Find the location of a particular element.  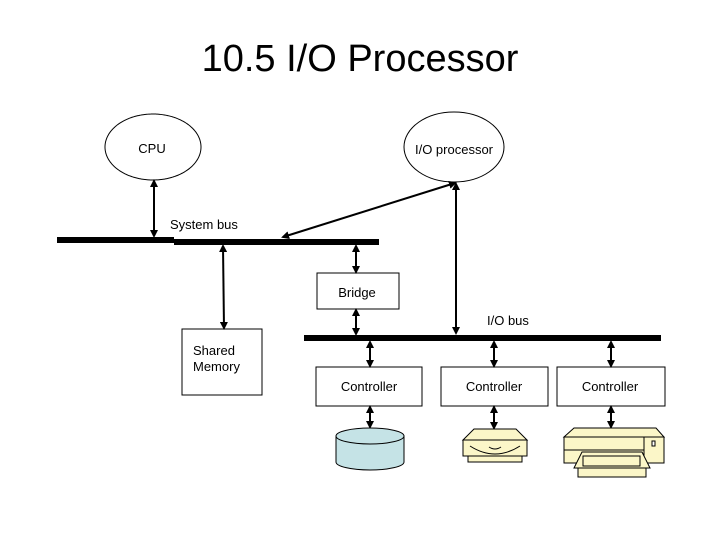

controller-2-label: Controller is located at coordinates (494, 386).